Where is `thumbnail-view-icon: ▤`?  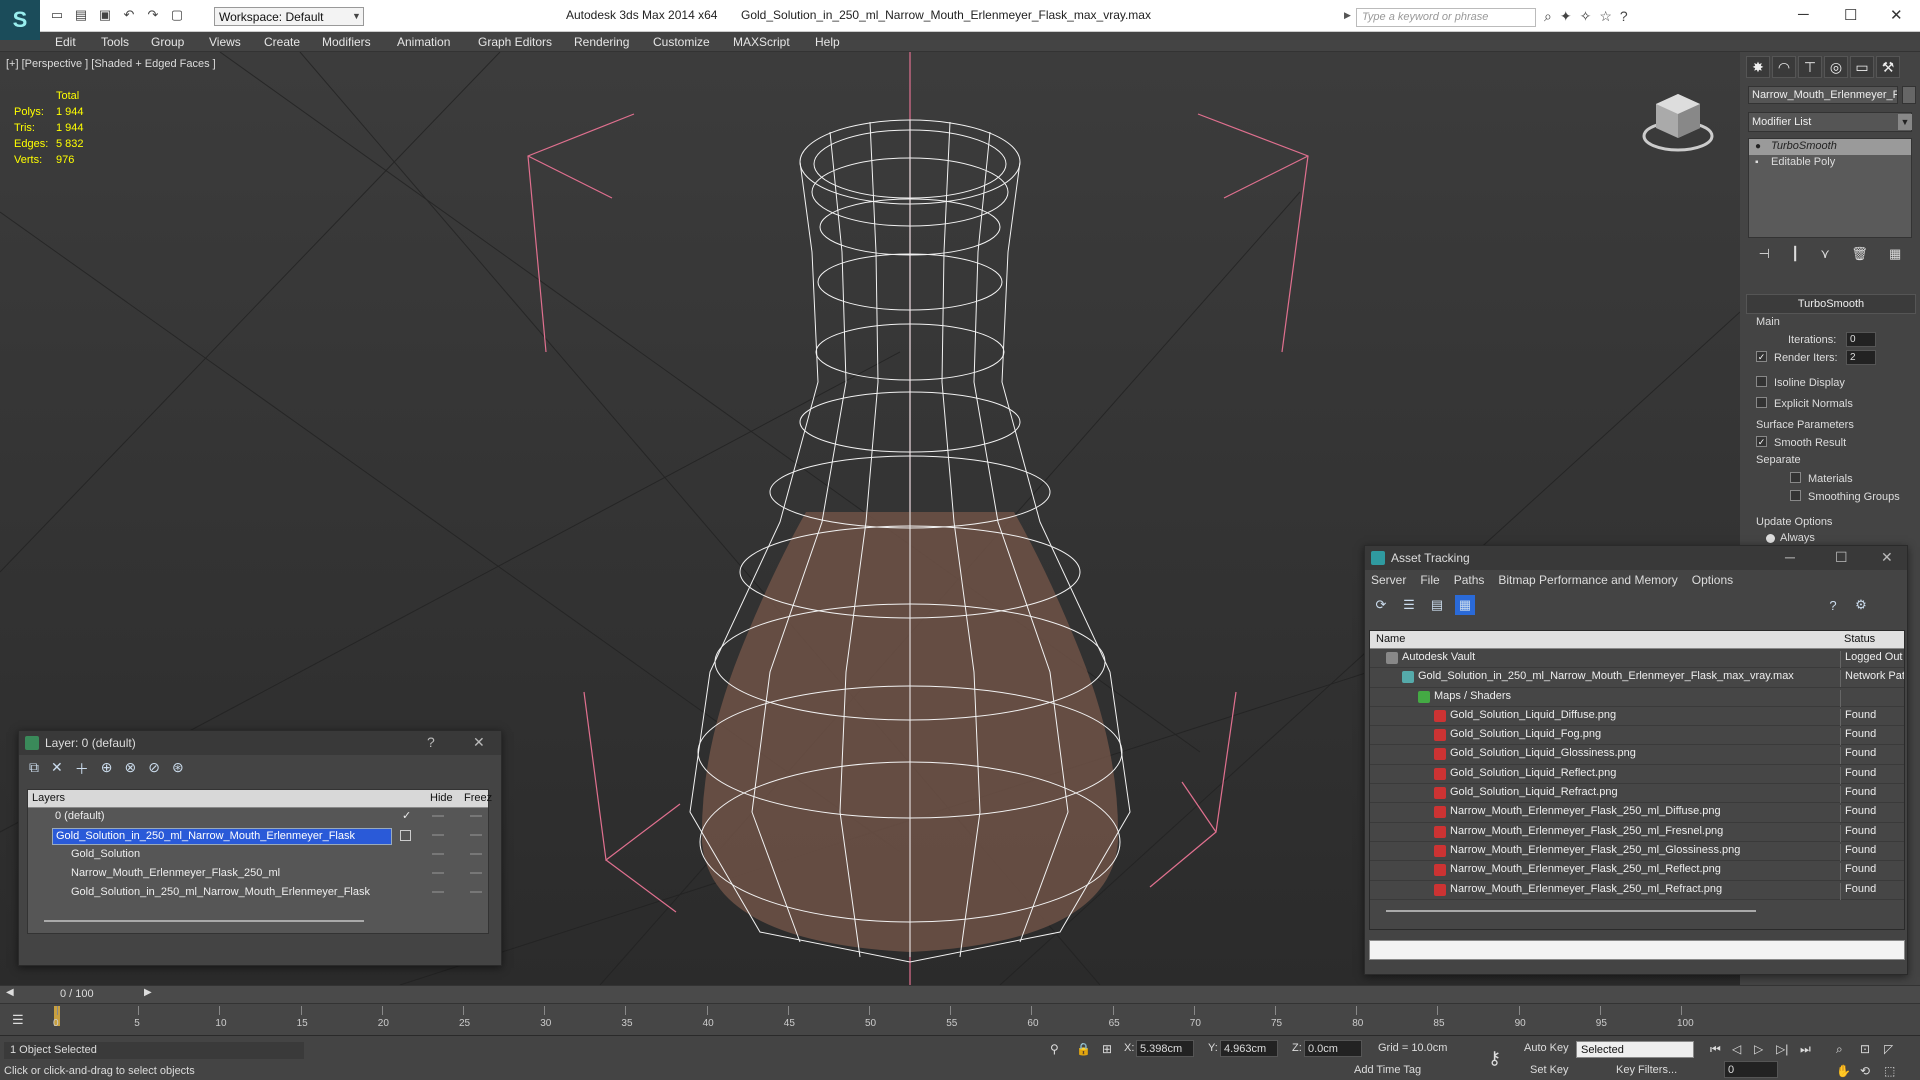
thumbnail-view-icon: ▤ is located at coordinates (1437, 605).